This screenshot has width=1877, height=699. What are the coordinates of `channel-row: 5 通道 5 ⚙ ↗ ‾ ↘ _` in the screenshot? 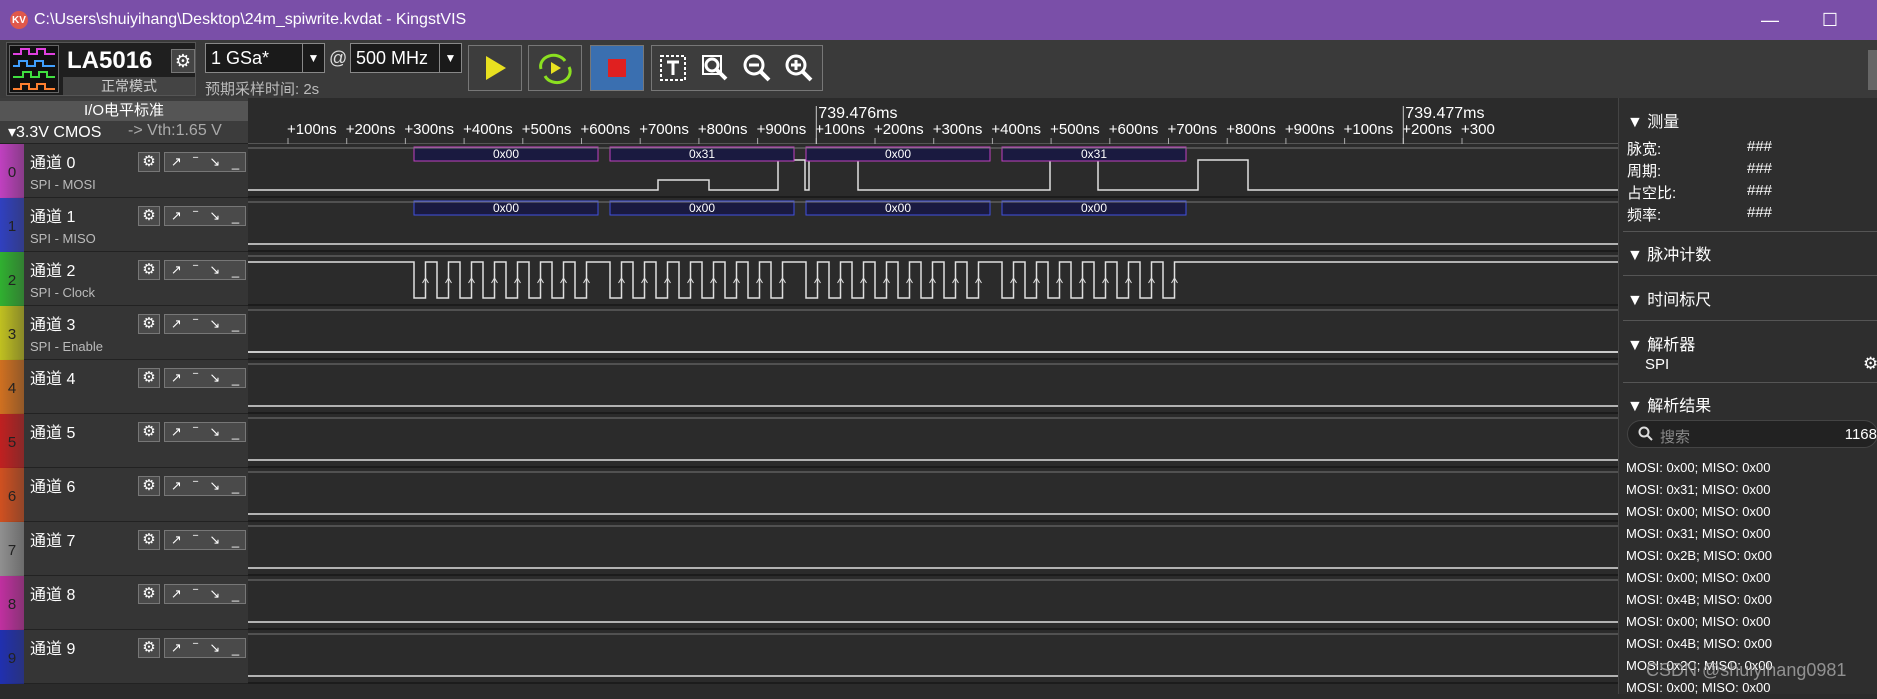 It's located at (124, 441).